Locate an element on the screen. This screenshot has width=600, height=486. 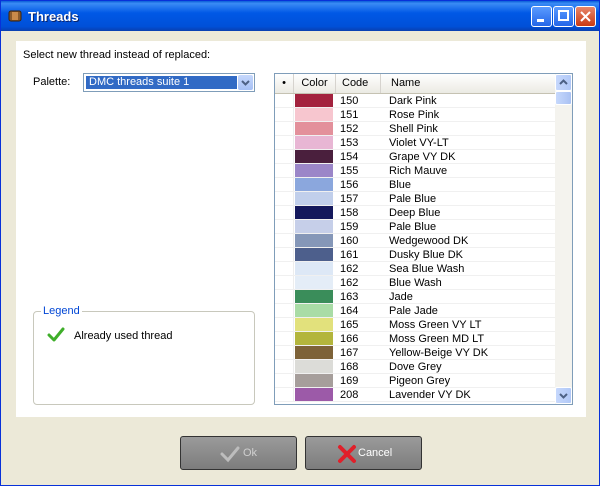
table-row: 150 Dark Pink is located at coordinates (415, 101).